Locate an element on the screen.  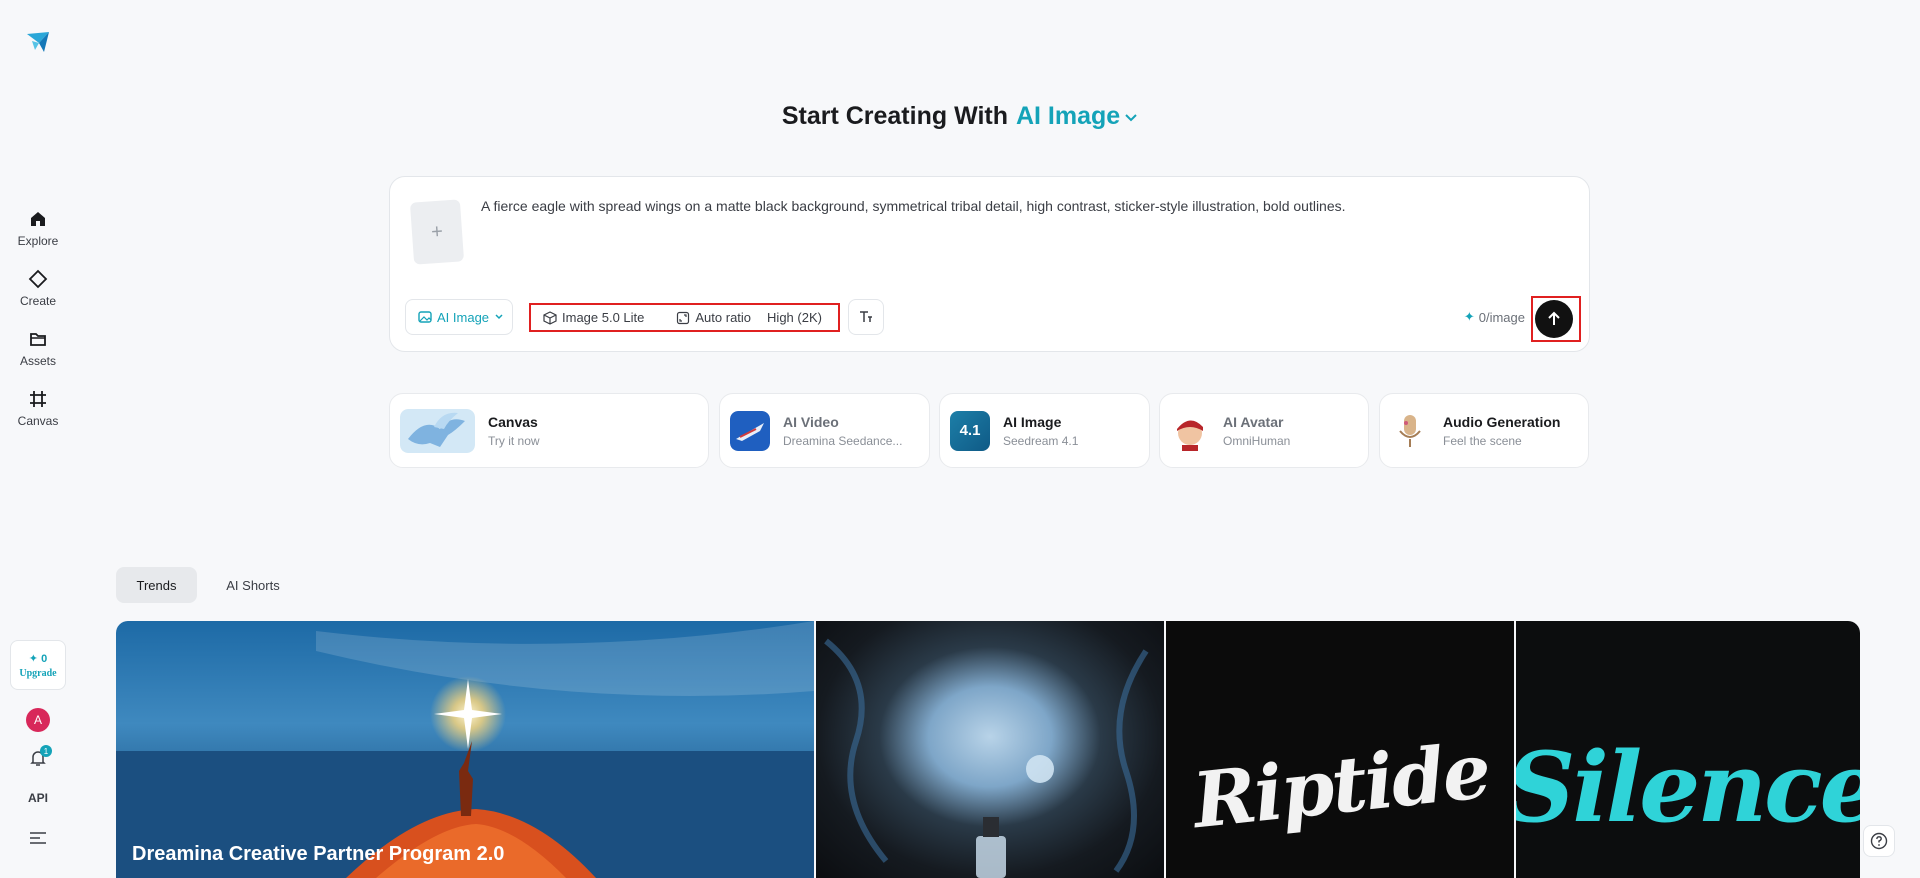
featured-artwork is located at coordinates (465, 749).